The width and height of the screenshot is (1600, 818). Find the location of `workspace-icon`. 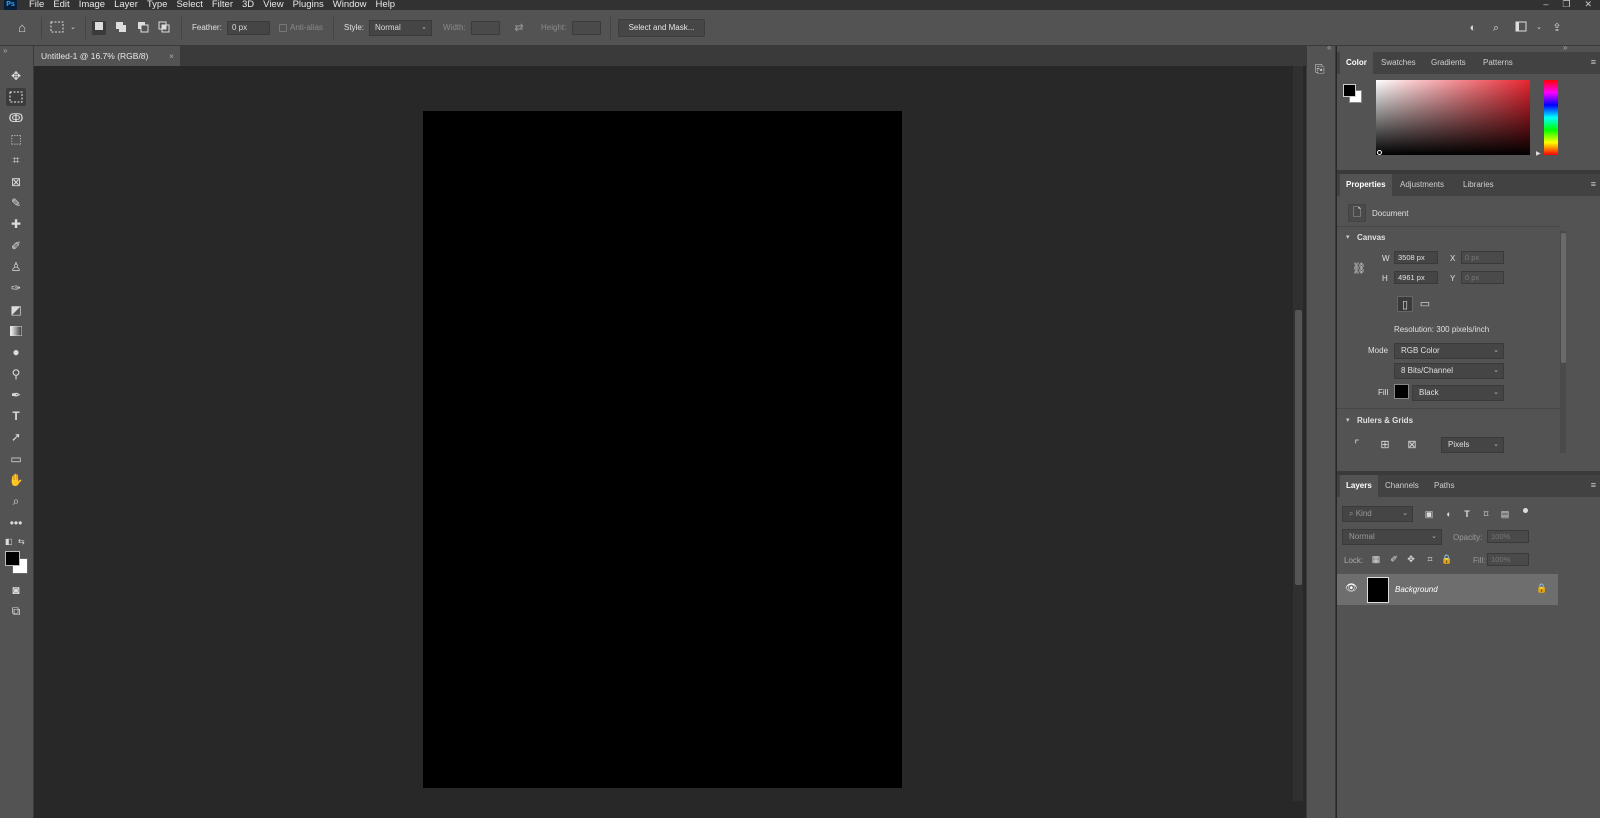

workspace-icon is located at coordinates (1521, 28).